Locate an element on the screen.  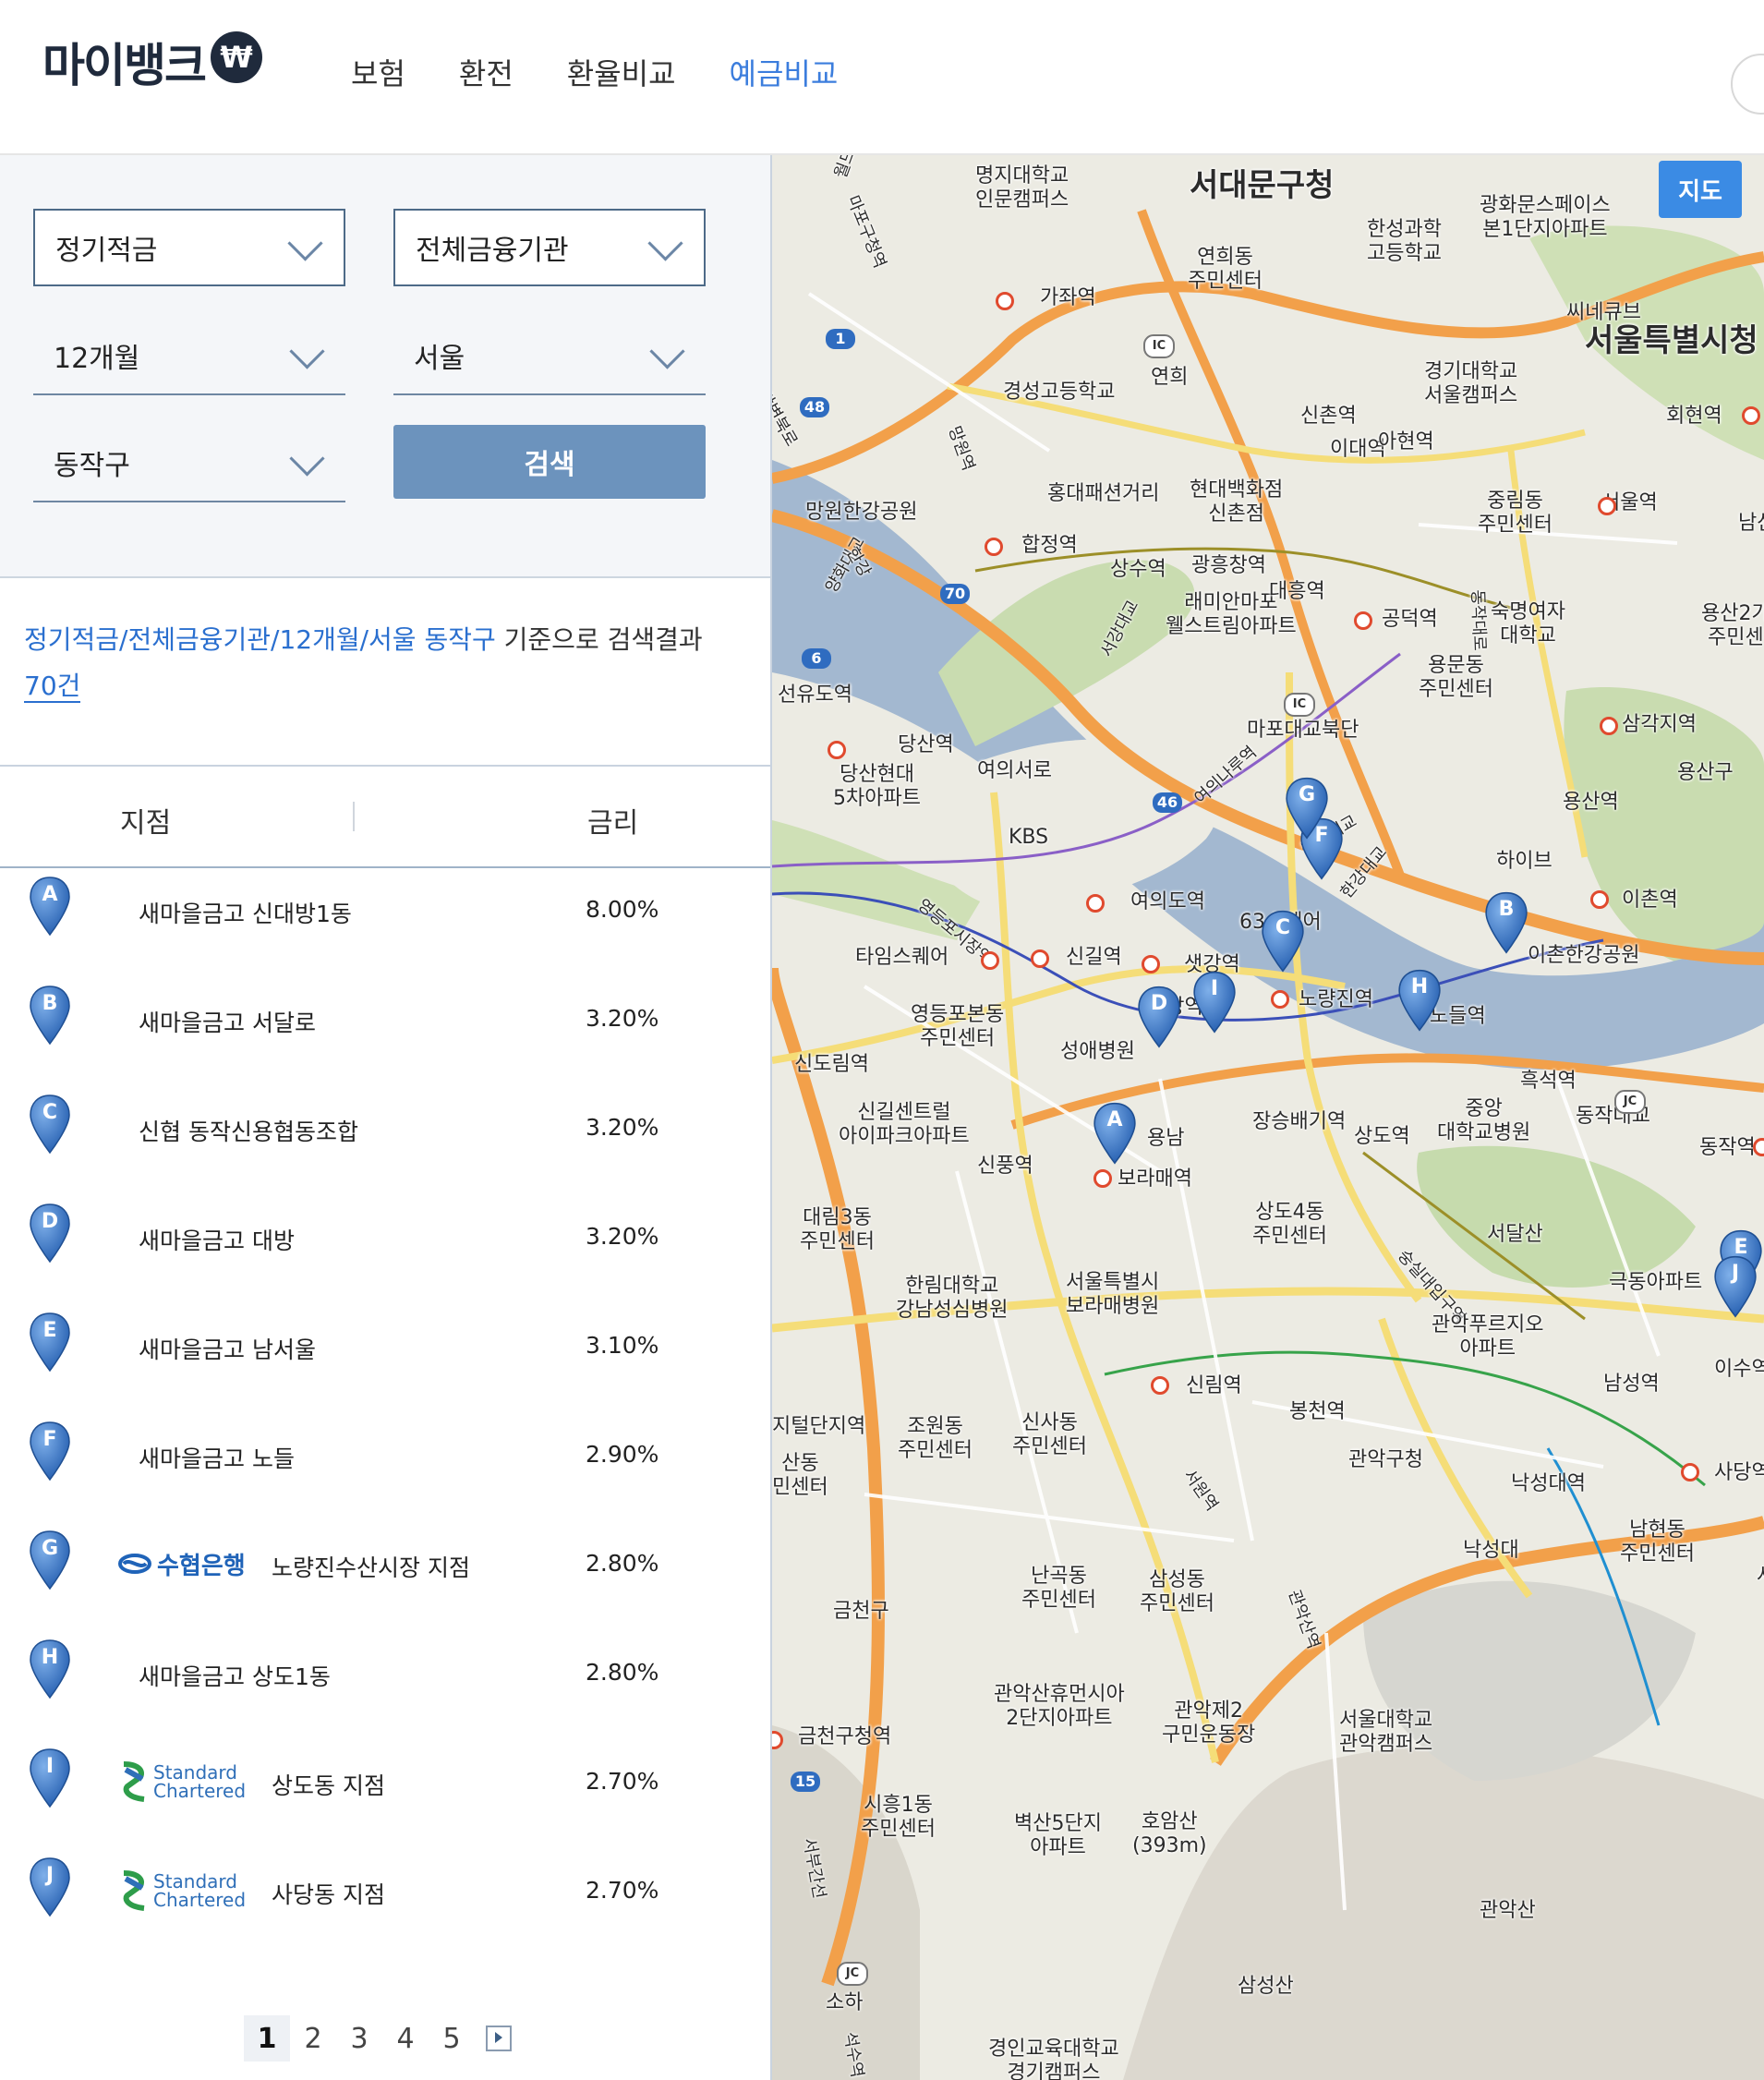
list-item: C 신협 동작신용협동조합 3.20% is located at coordinates (385, 1140).